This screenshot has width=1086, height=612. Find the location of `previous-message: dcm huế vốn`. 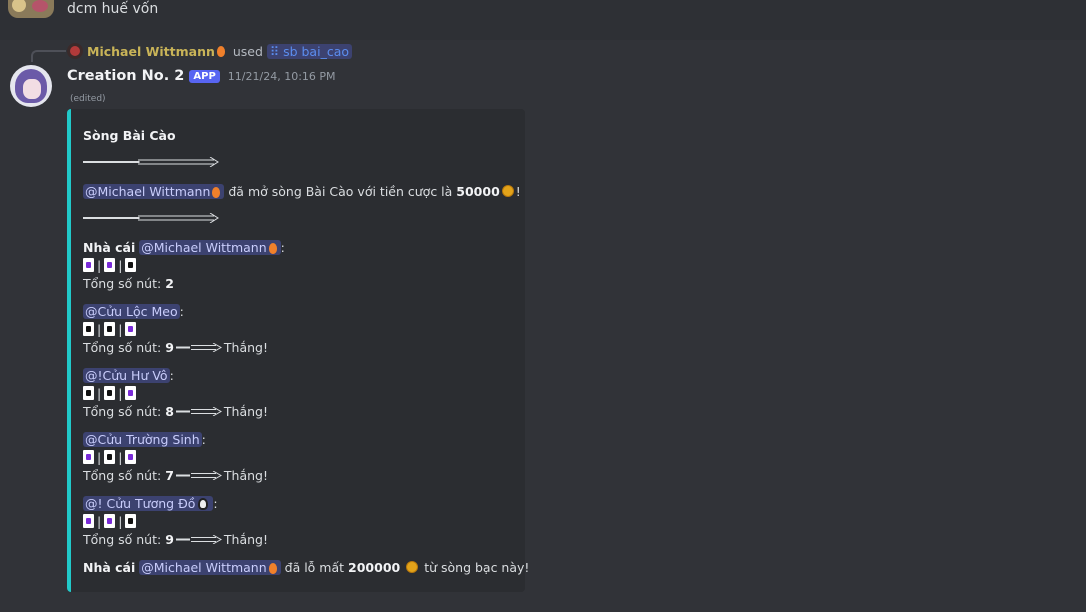

previous-message: dcm huế vốn is located at coordinates (543, 20).